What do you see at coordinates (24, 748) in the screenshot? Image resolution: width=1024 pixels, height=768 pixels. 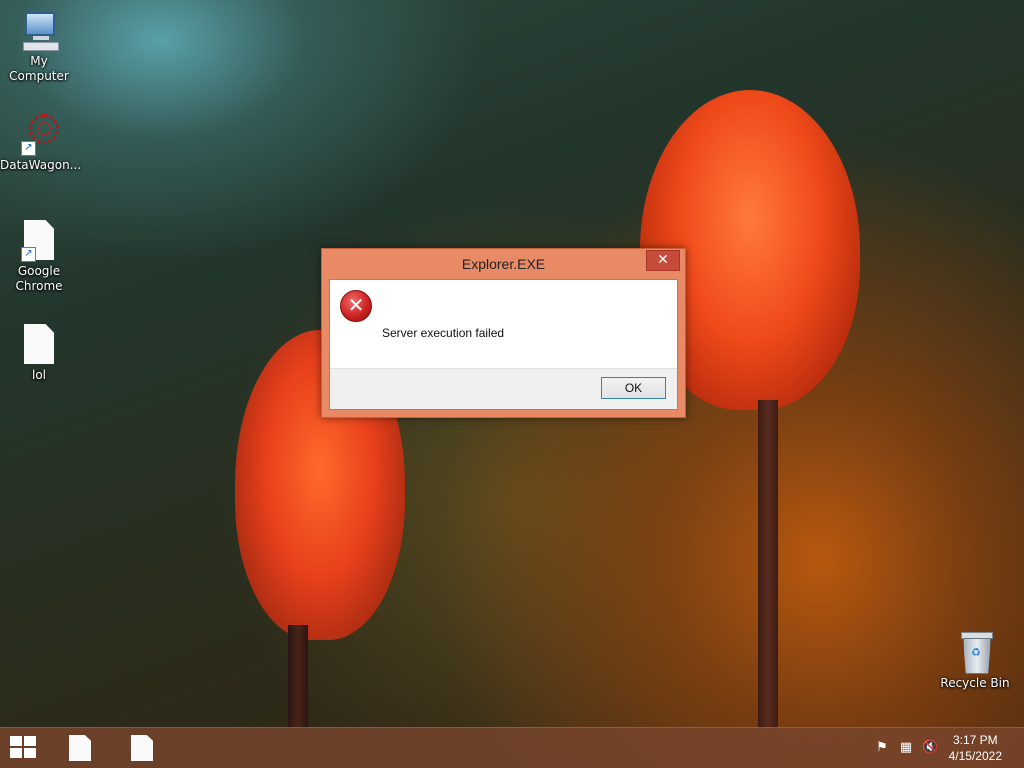 I see `windows-start-icon` at bounding box center [24, 748].